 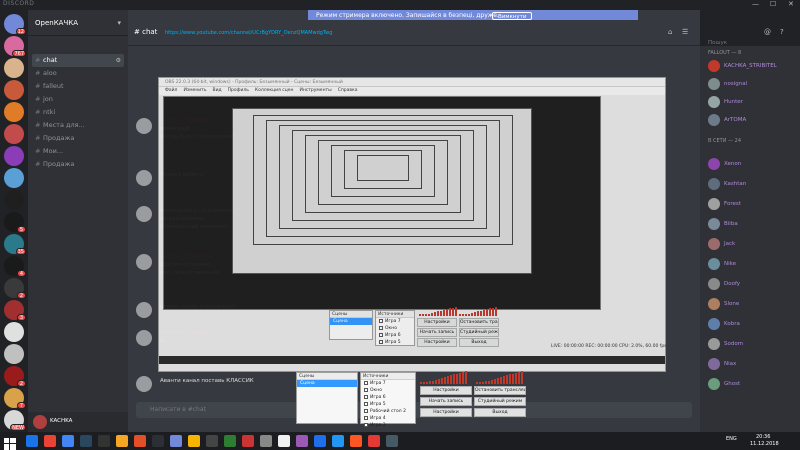 I want to click on close-icon: ✕, so click(x=791, y=4).